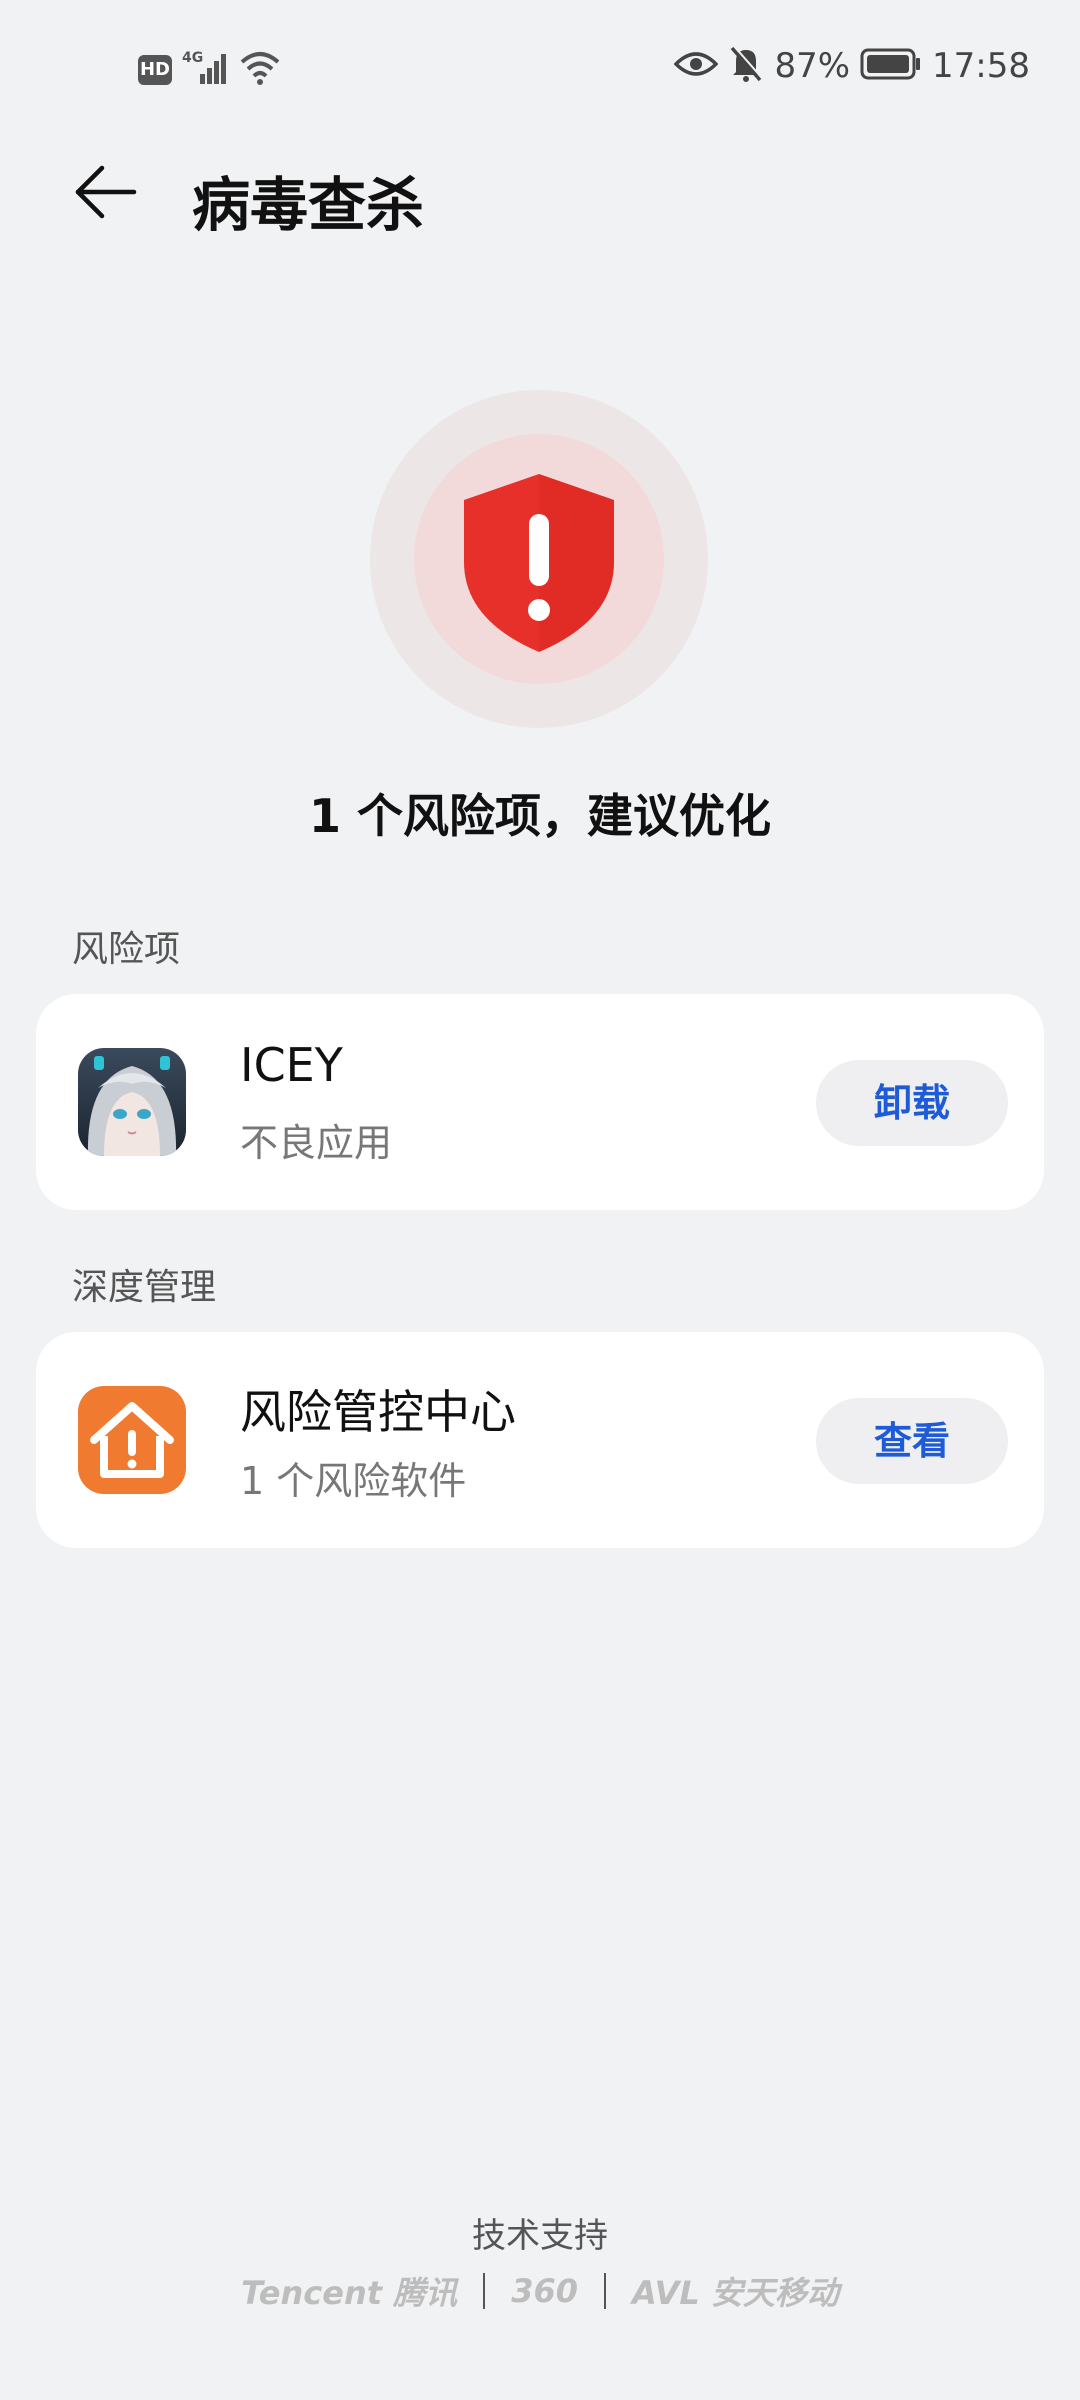 The image size is (1080, 2400). I want to click on uninstall-button: 卸载, so click(912, 1103).